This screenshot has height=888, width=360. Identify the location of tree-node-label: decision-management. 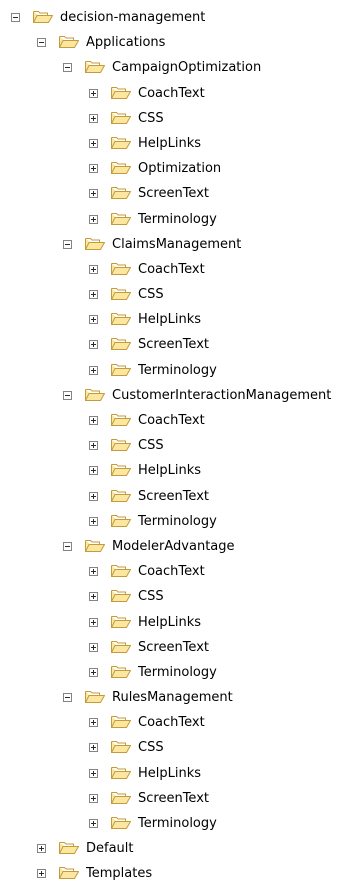
(132, 18).